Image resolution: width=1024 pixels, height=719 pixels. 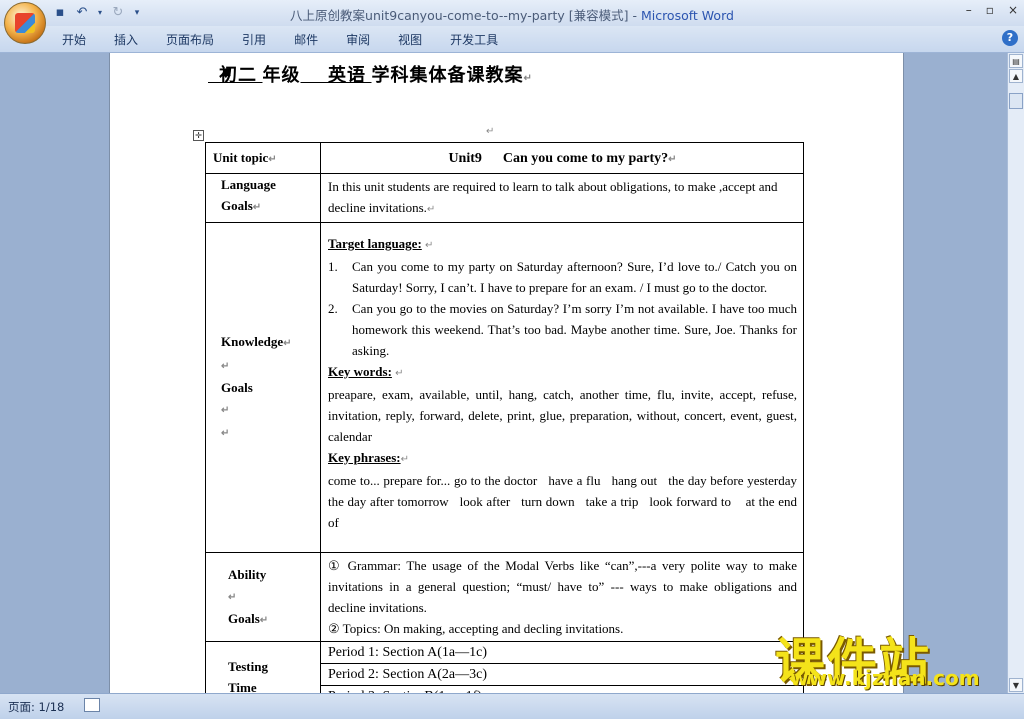 What do you see at coordinates (248, 666) in the screenshot?
I see `testing-label-1: Testing` at bounding box center [248, 666].